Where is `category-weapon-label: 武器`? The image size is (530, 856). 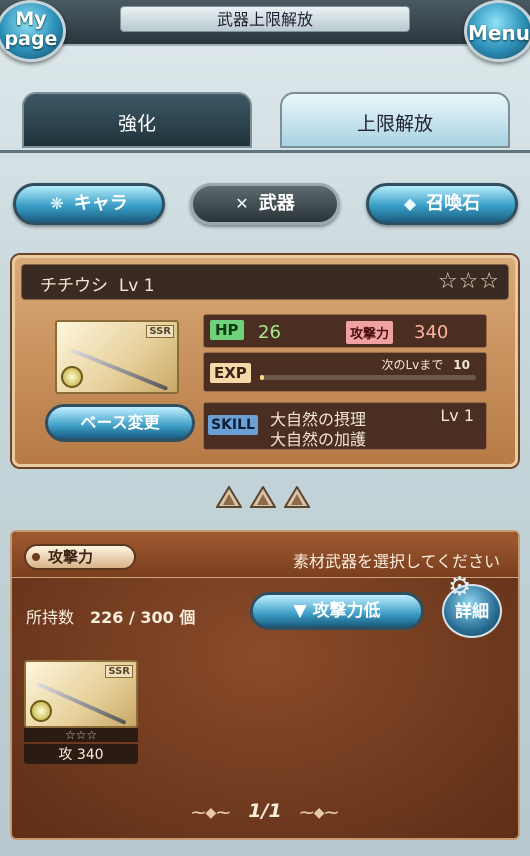 category-weapon-label: 武器 is located at coordinates (276, 203).